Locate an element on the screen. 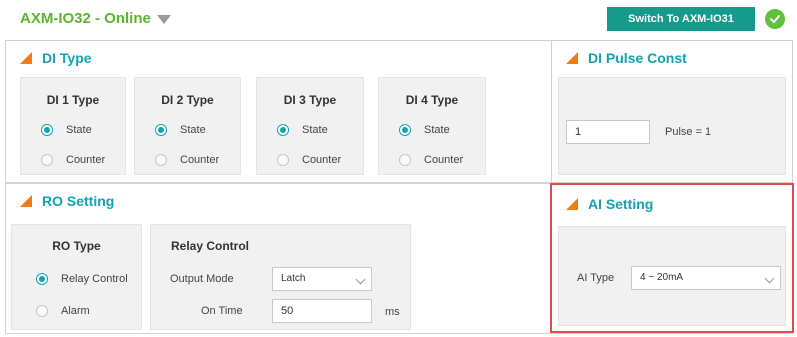 This screenshot has width=797, height=337. di-4-card: DI 4 Type State Counter is located at coordinates (432, 126).